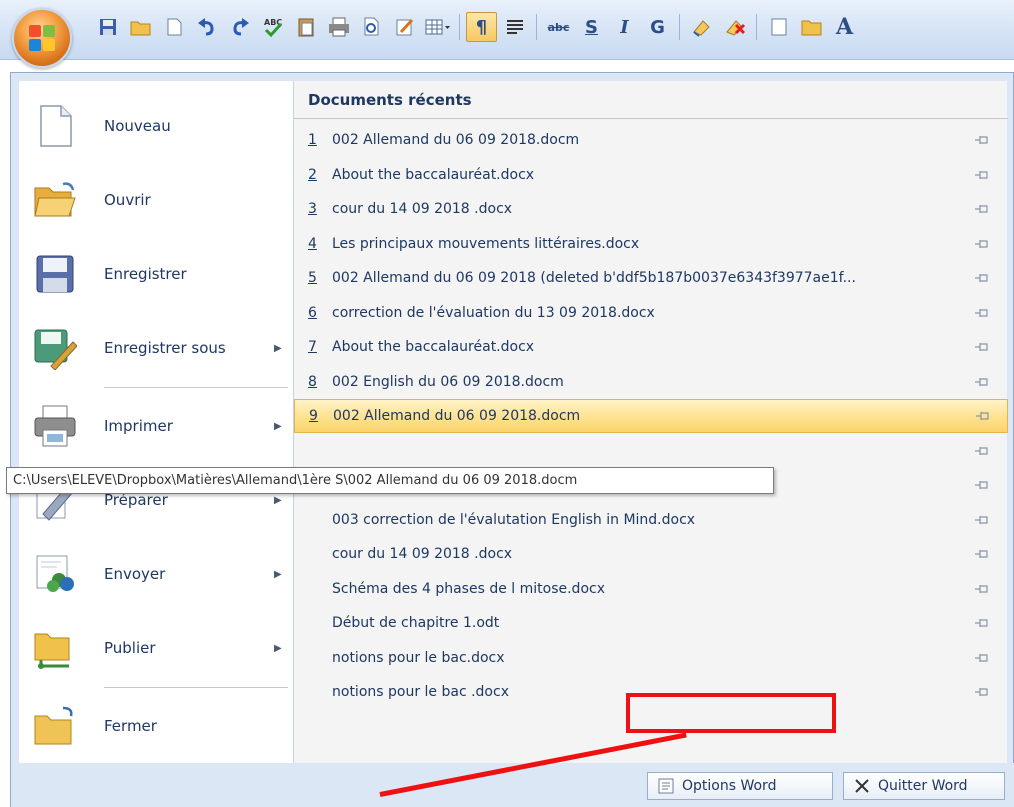 This screenshot has height=807, width=1014. What do you see at coordinates (651, 658) in the screenshot?
I see `recent-document-item: notions pour le bac.docx` at bounding box center [651, 658].